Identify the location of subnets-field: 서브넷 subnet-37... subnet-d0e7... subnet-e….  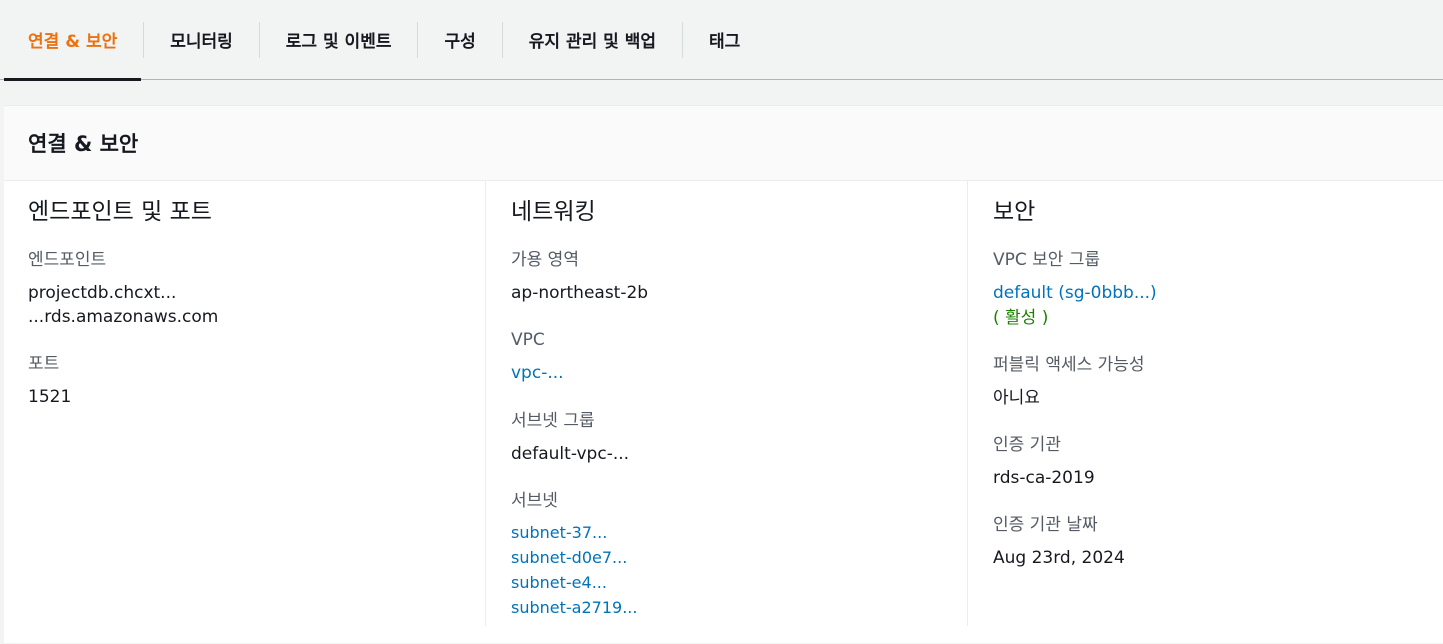
(739, 554).